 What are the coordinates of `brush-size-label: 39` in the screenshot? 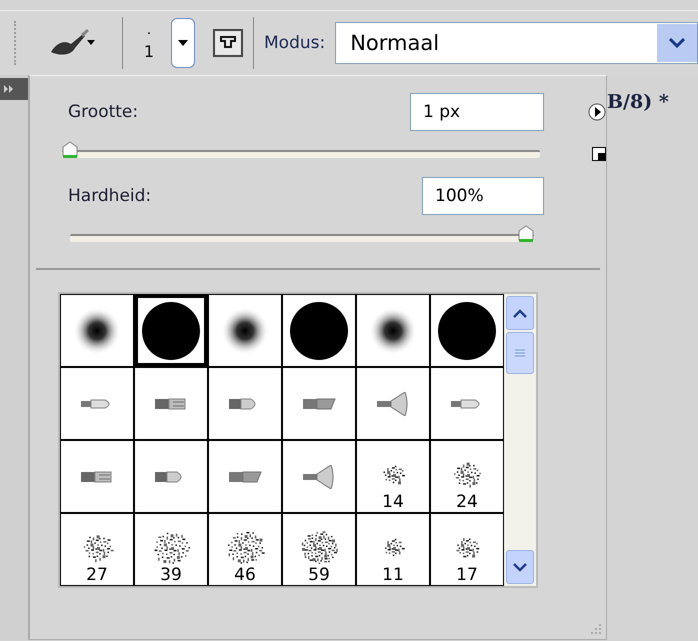 It's located at (171, 575).